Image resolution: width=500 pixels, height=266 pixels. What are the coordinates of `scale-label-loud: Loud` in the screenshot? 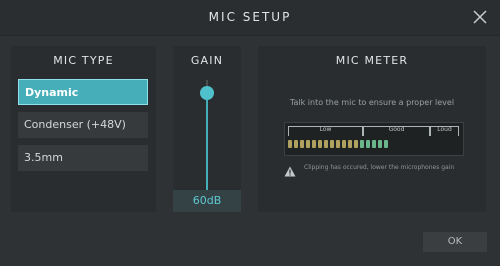 It's located at (444, 129).